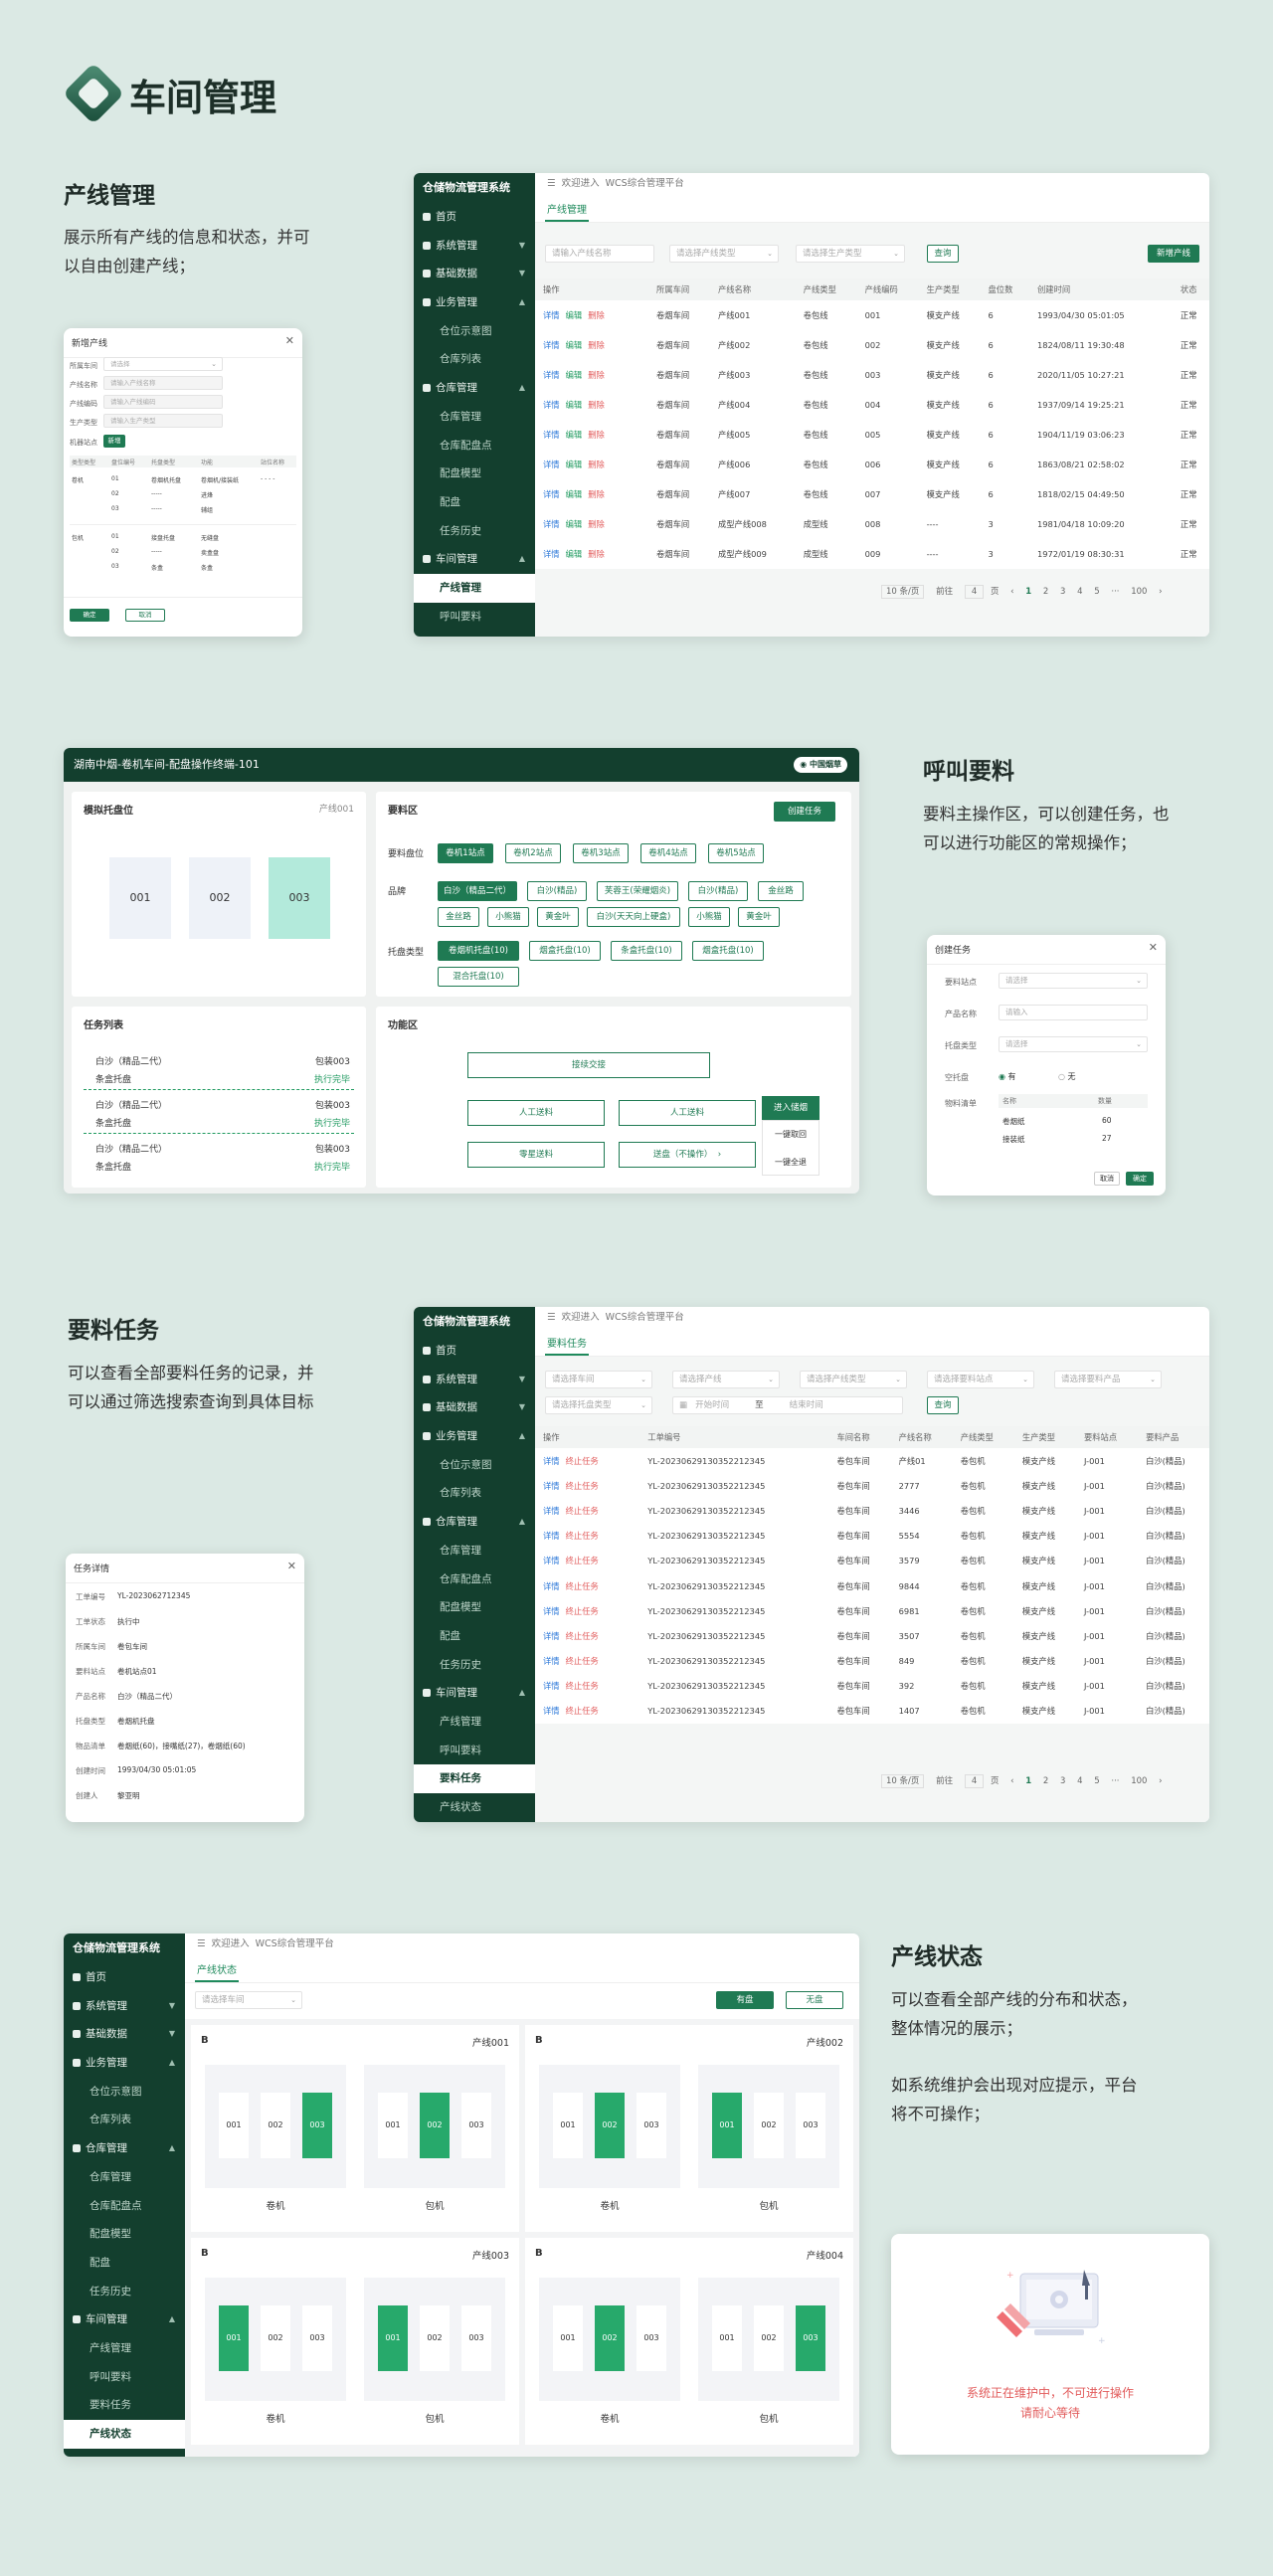 This screenshot has height=2576, width=1273. I want to click on sidebar-item-loc-map: 仓位示意图, so click(474, 1465).